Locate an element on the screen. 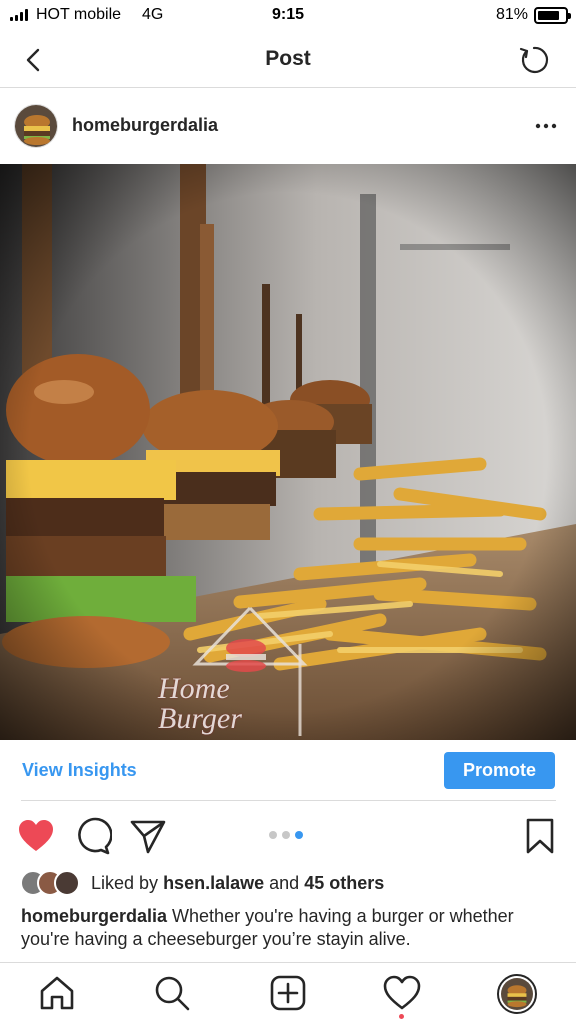  caption-username: homeburgerdalia is located at coordinates (94, 916).